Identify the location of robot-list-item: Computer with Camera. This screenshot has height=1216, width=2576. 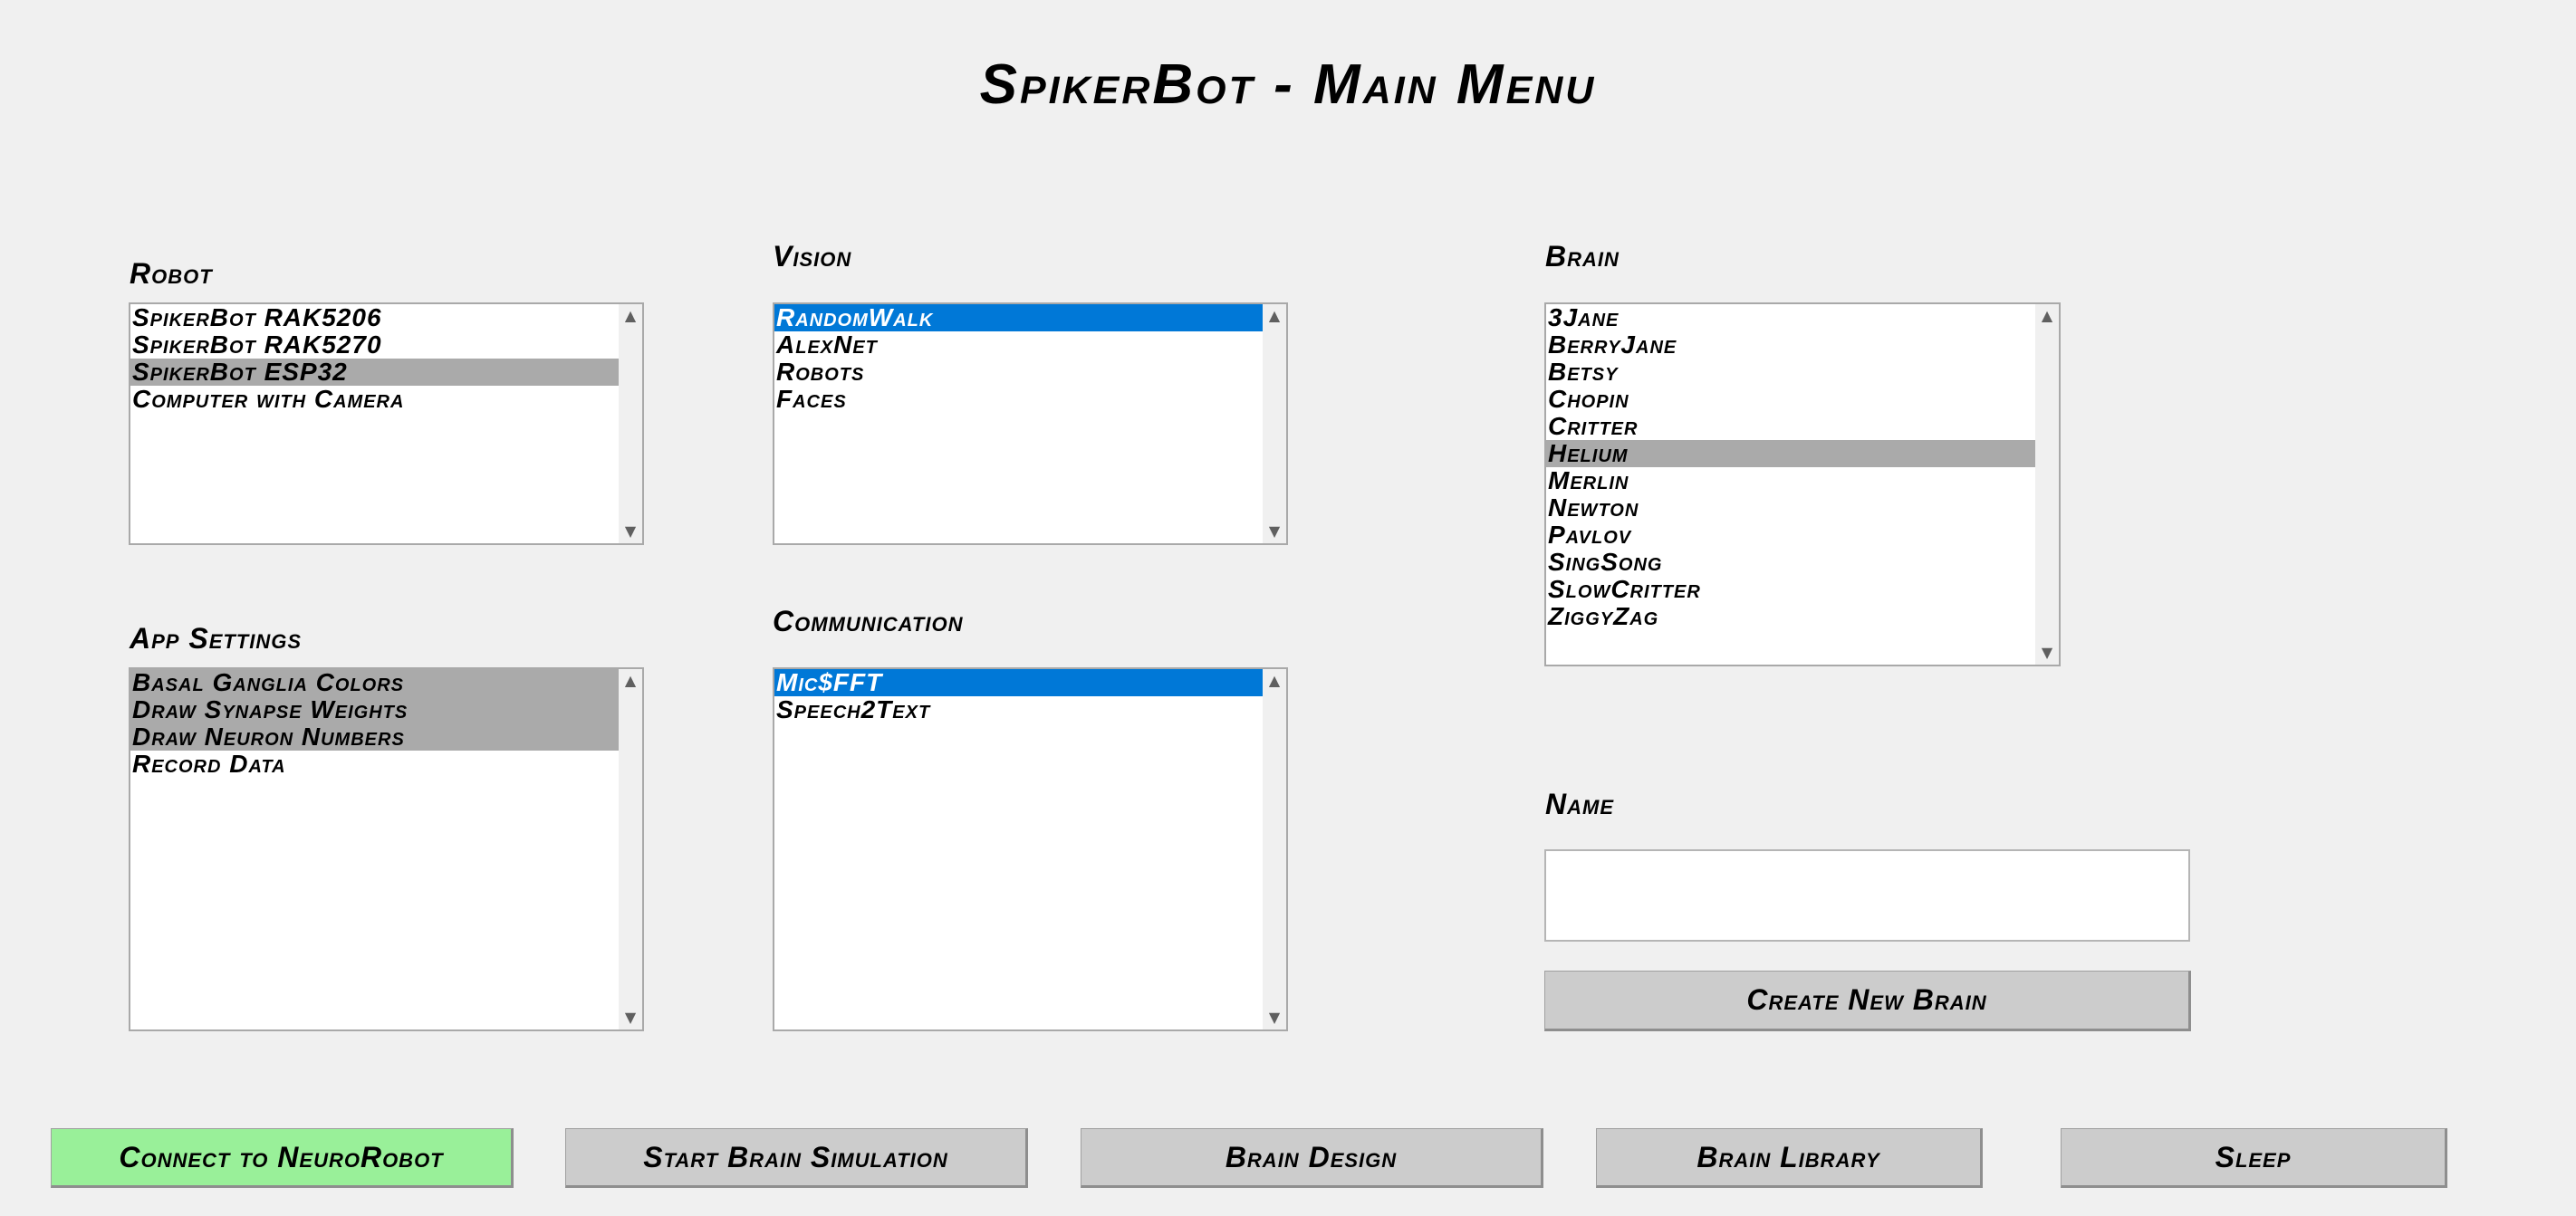
(374, 399).